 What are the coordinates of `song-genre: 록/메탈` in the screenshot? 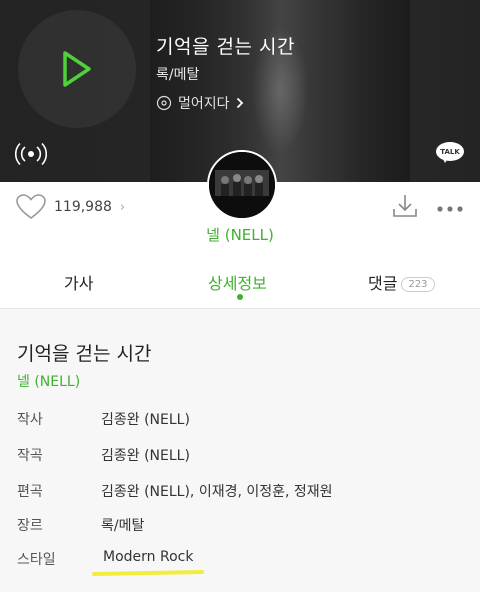 It's located at (178, 75).